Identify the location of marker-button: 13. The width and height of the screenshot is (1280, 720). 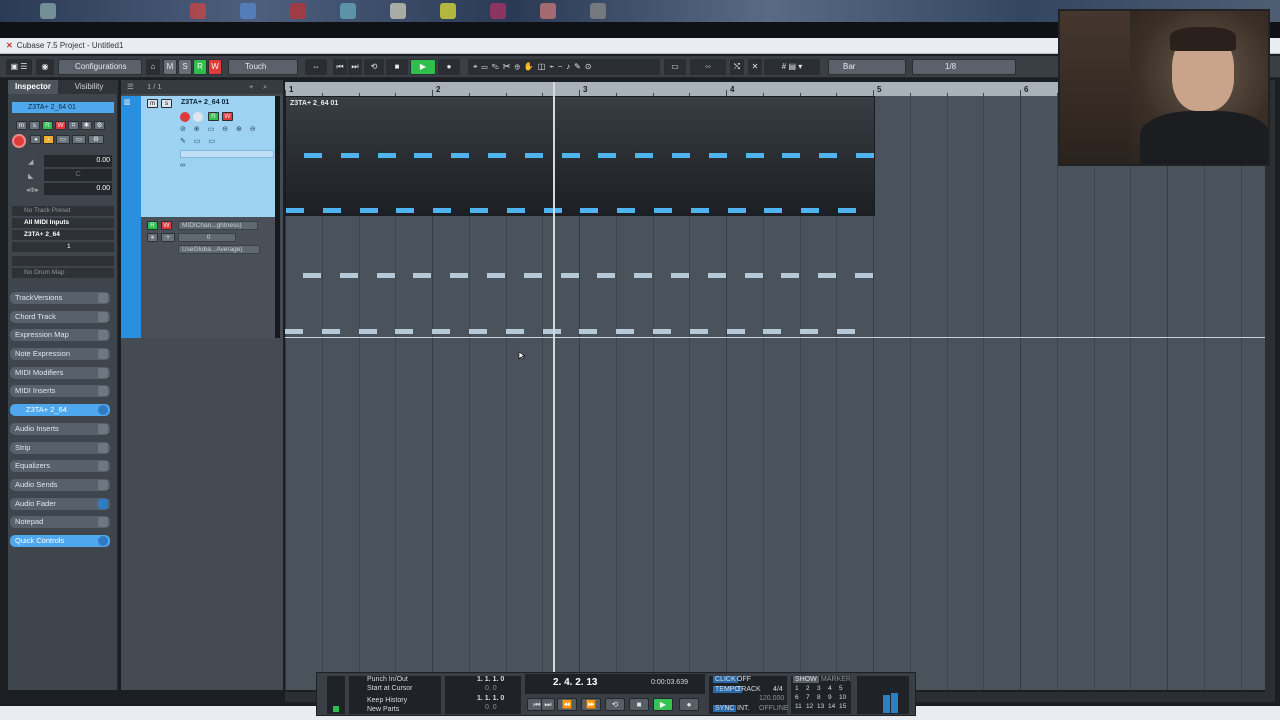
(820, 706).